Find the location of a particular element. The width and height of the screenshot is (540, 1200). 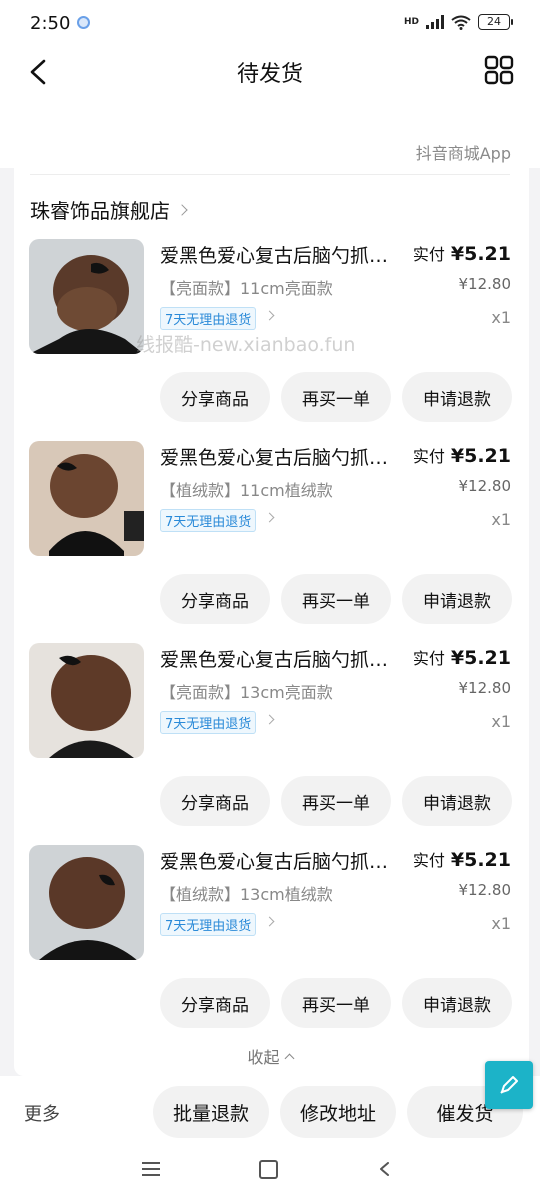

battery-icon: 24 is located at coordinates (495, 22).